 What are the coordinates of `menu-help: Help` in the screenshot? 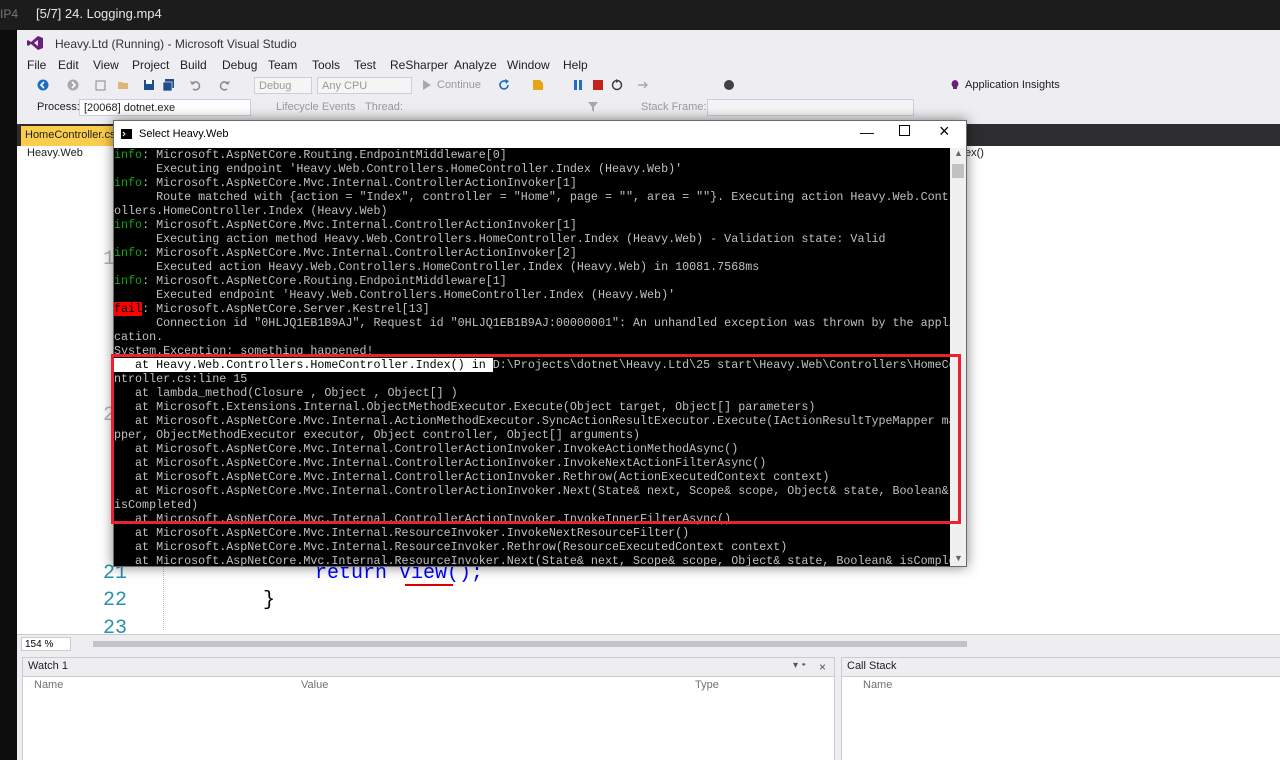 It's located at (575, 65).